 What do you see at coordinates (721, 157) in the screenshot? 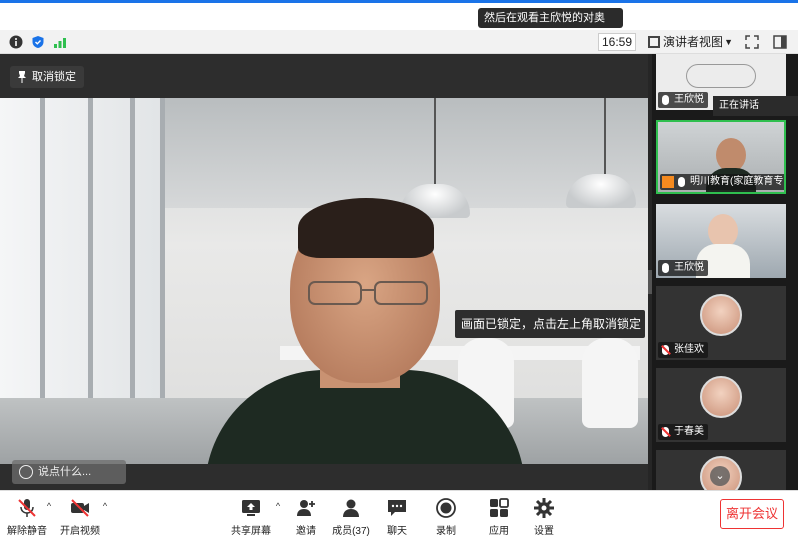
I see `participant-tile: 明川教育(家庭教育专家)` at bounding box center [721, 157].